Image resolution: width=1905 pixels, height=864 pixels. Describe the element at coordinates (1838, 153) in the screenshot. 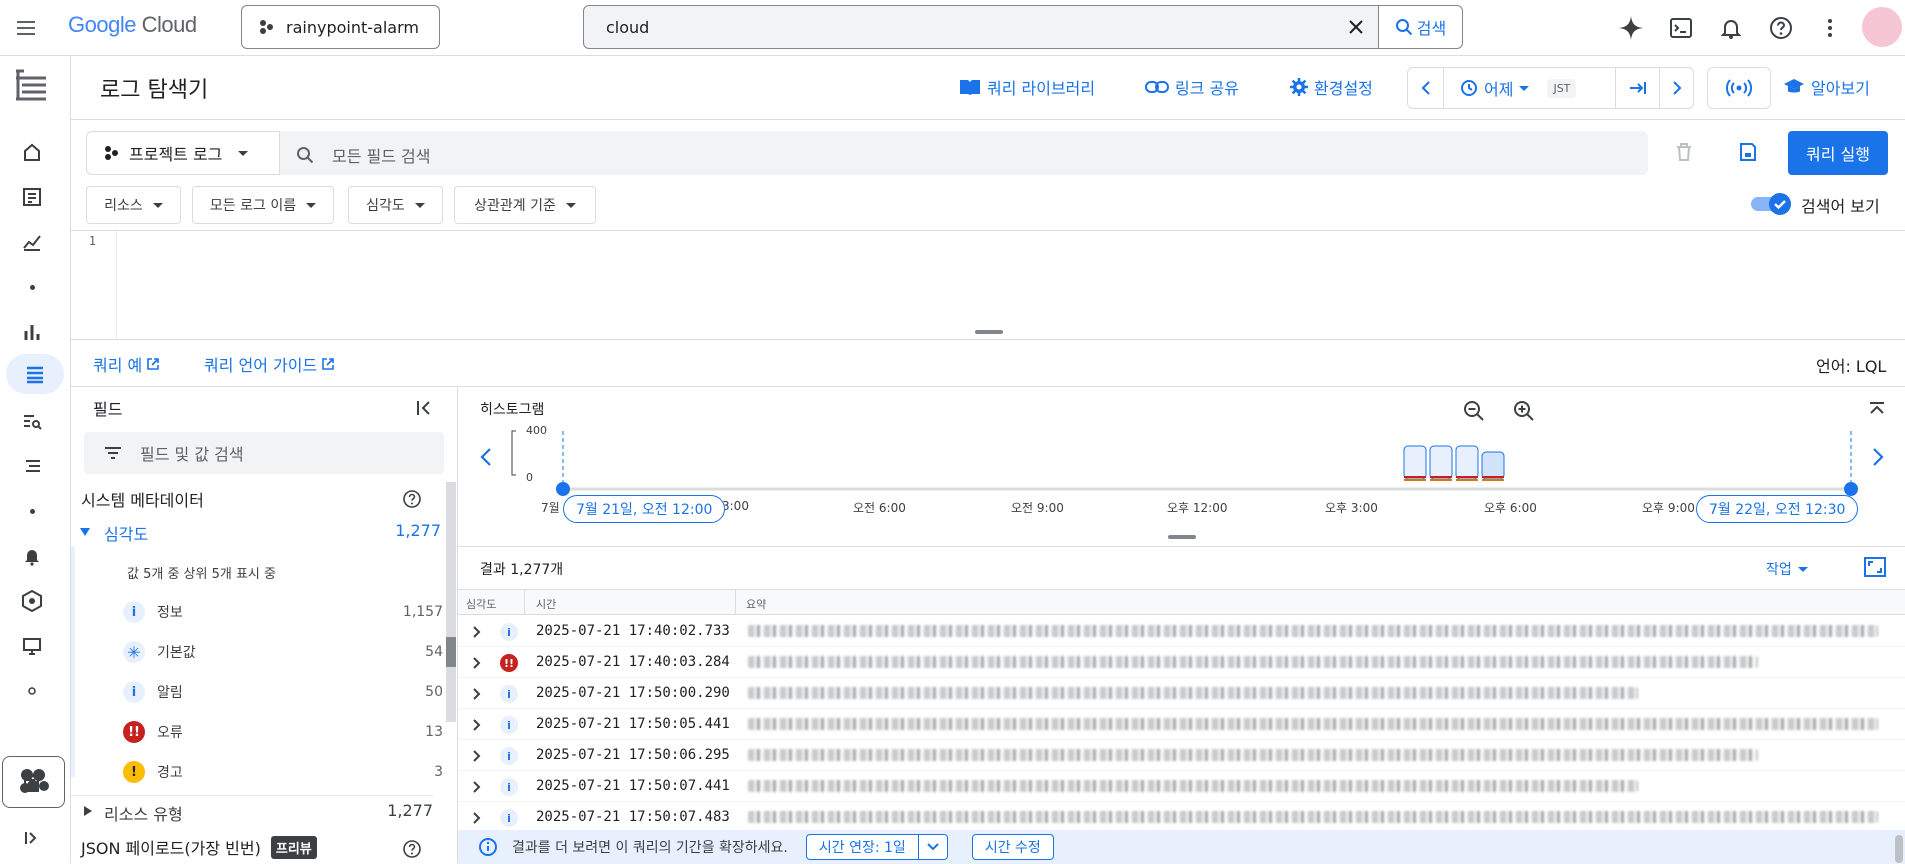

I see `run-query-button: 쿼리 실행` at that location.